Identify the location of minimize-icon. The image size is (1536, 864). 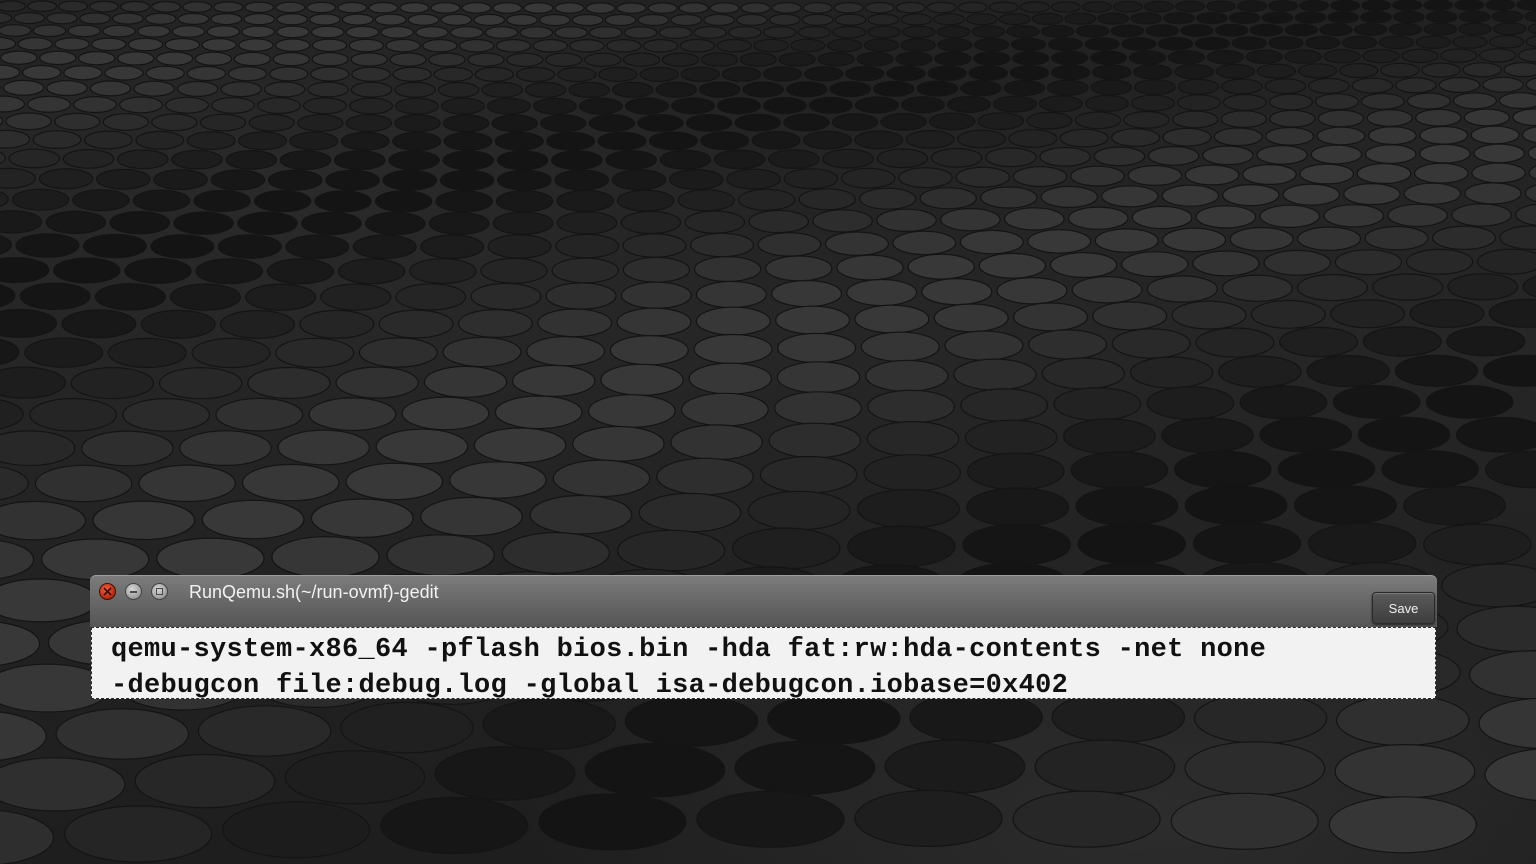
(133, 592).